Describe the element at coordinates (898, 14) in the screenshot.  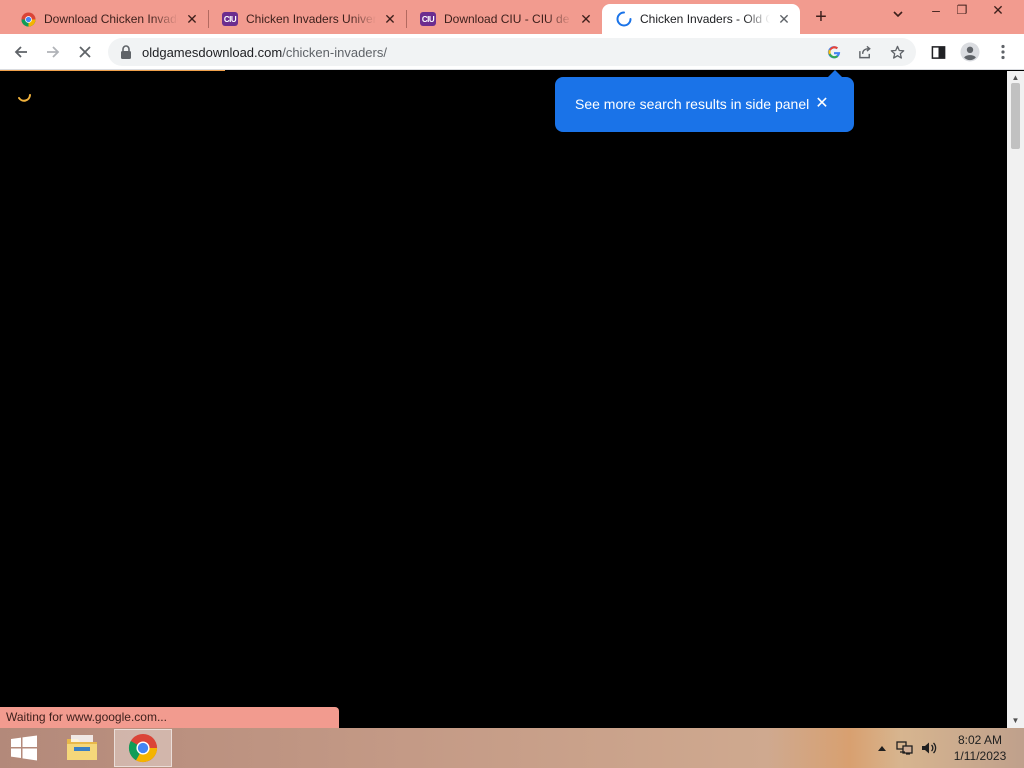
I see `chevron-down-icon` at that location.